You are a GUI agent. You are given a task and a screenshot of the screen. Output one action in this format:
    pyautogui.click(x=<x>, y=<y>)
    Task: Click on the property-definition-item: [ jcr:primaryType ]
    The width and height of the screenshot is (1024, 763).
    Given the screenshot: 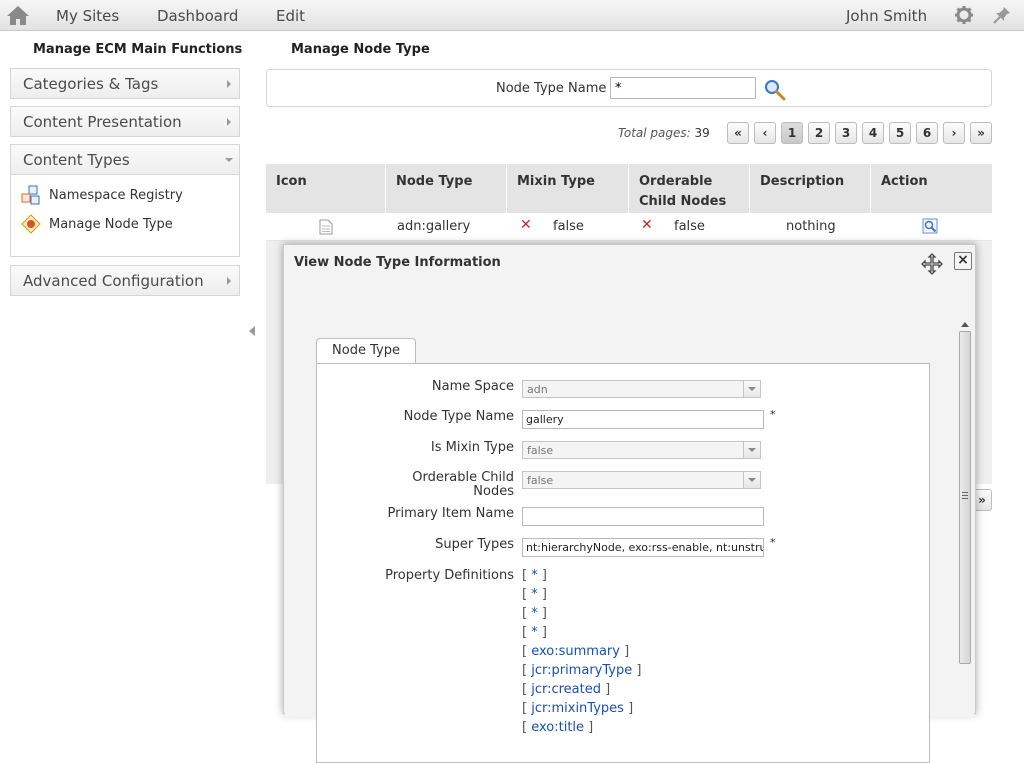 What is the action you would take?
    pyautogui.click(x=582, y=670)
    